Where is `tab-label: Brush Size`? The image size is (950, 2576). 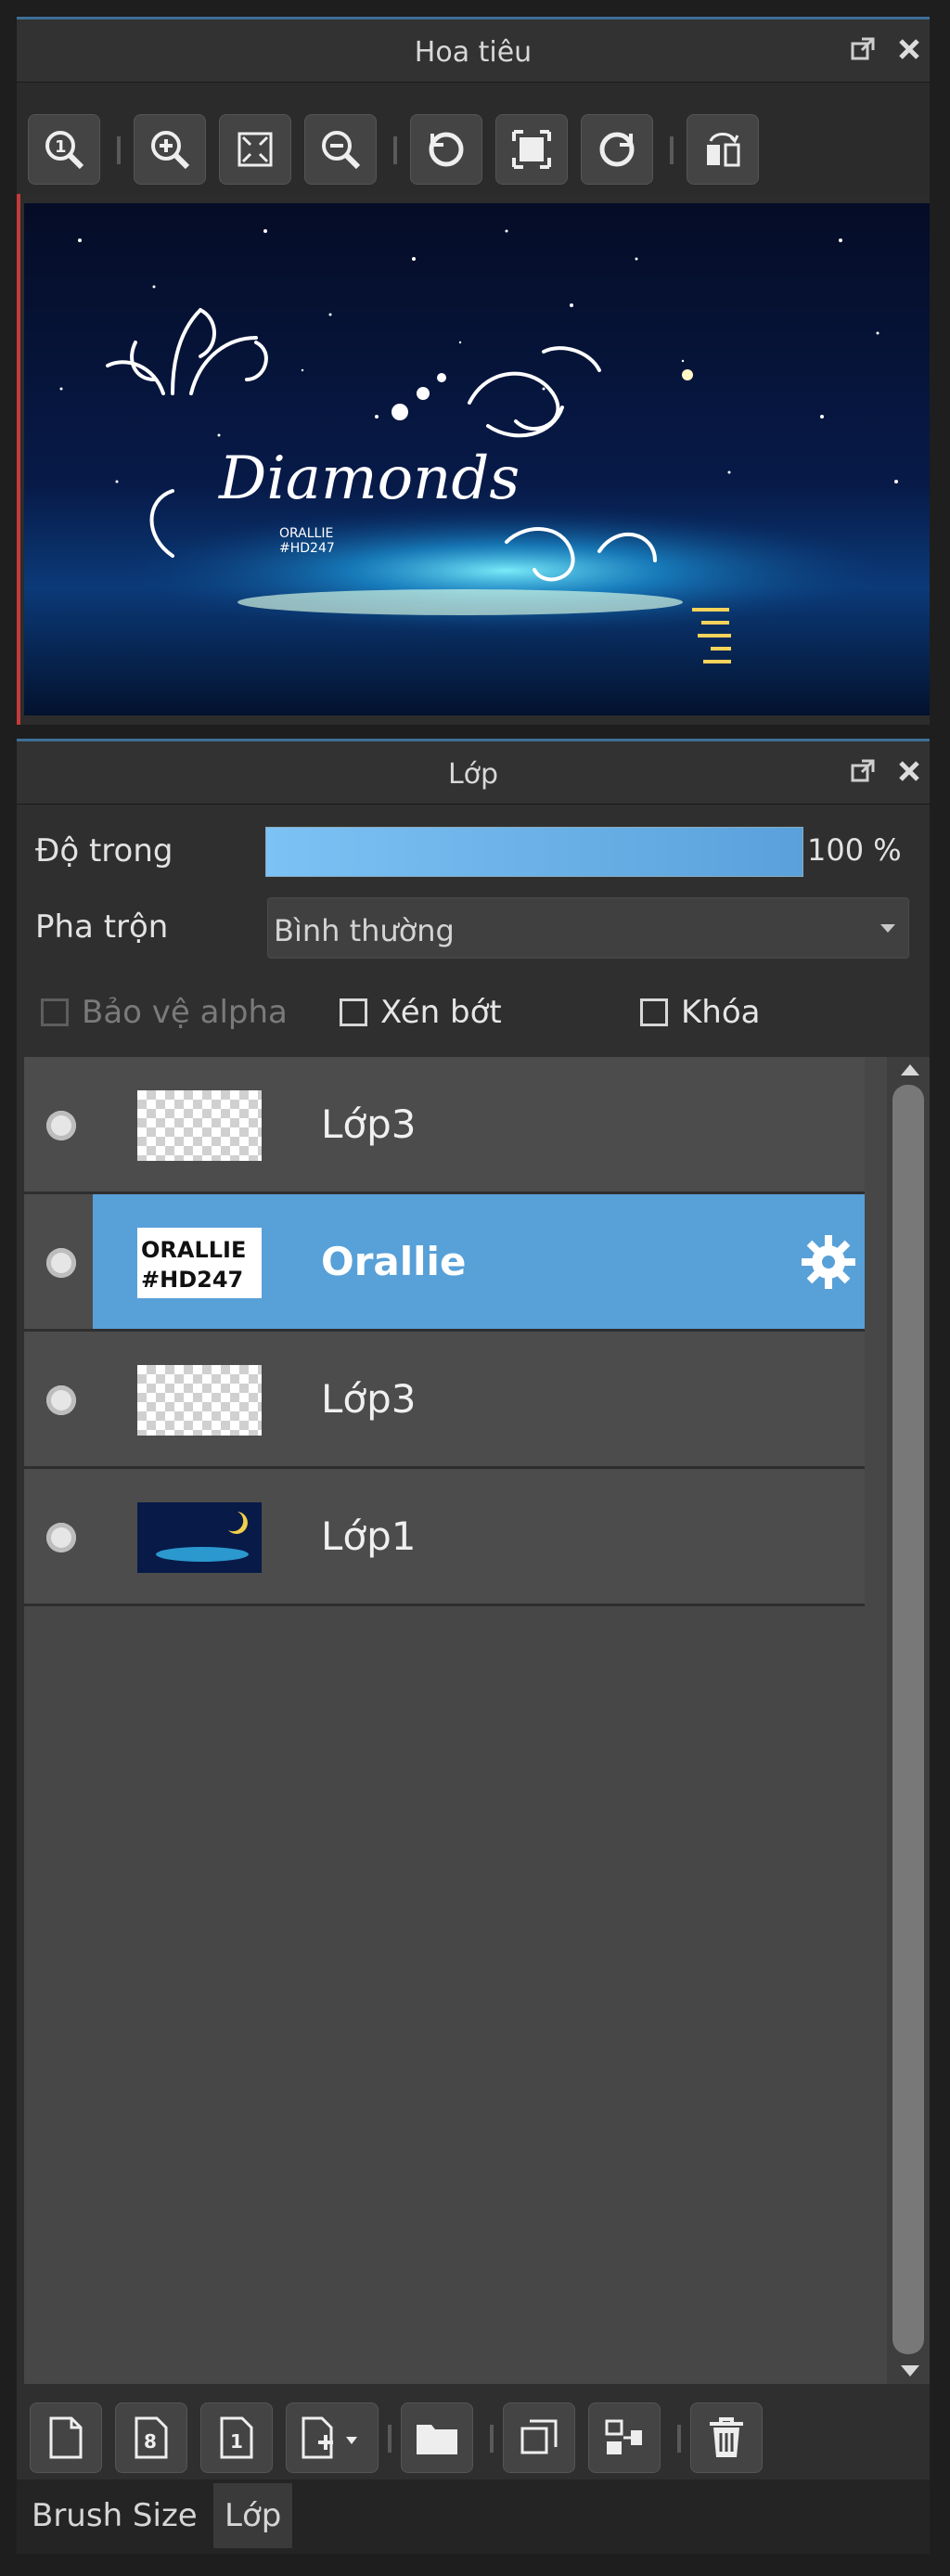
tab-label: Brush Size is located at coordinates (115, 2515).